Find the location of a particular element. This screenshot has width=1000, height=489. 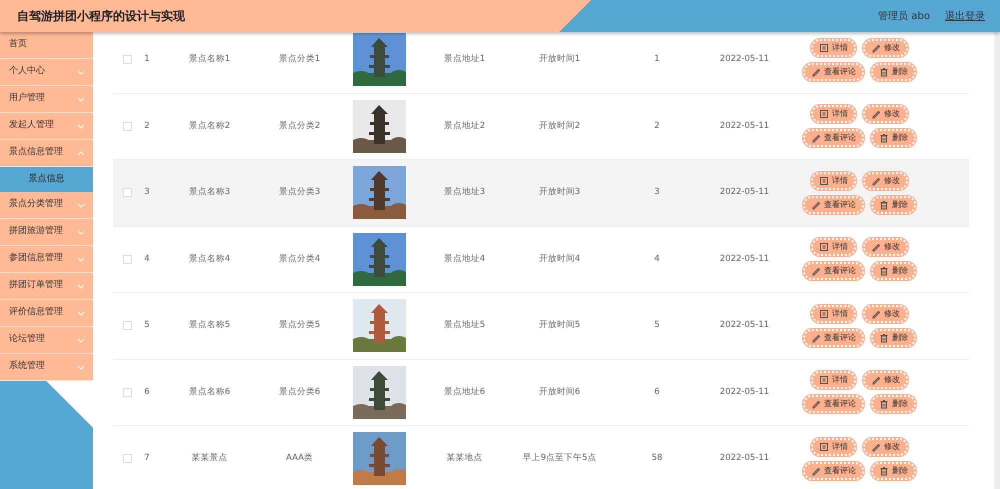

sidebar-item: 系统管理 is located at coordinates (46, 367).